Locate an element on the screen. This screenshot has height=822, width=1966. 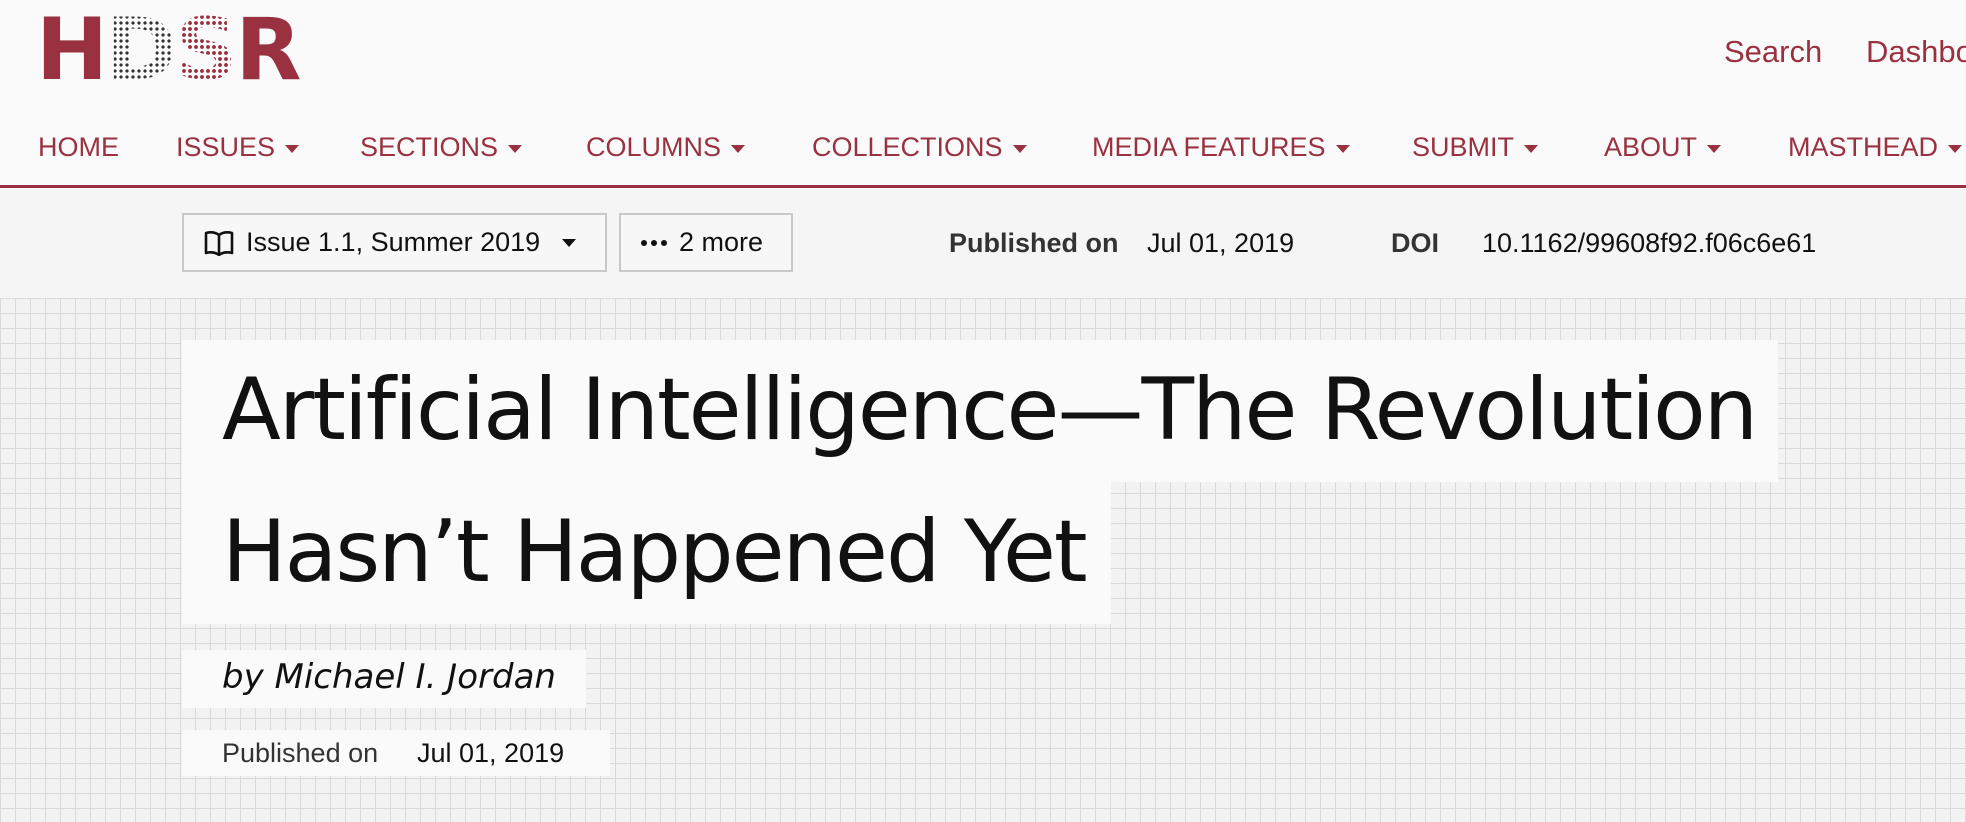
doi-value: 10.1162/99608f92.f06c6e61 is located at coordinates (1649, 243).